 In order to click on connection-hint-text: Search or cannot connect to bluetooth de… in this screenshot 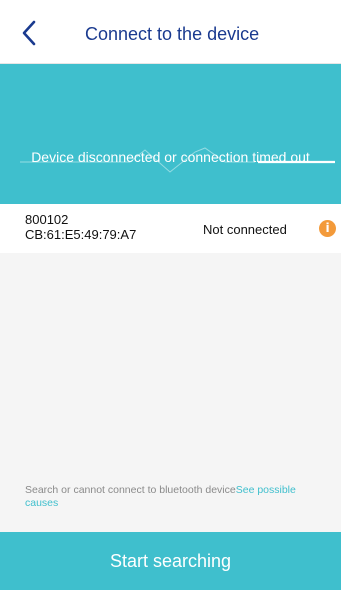, I will do `click(130, 490)`.